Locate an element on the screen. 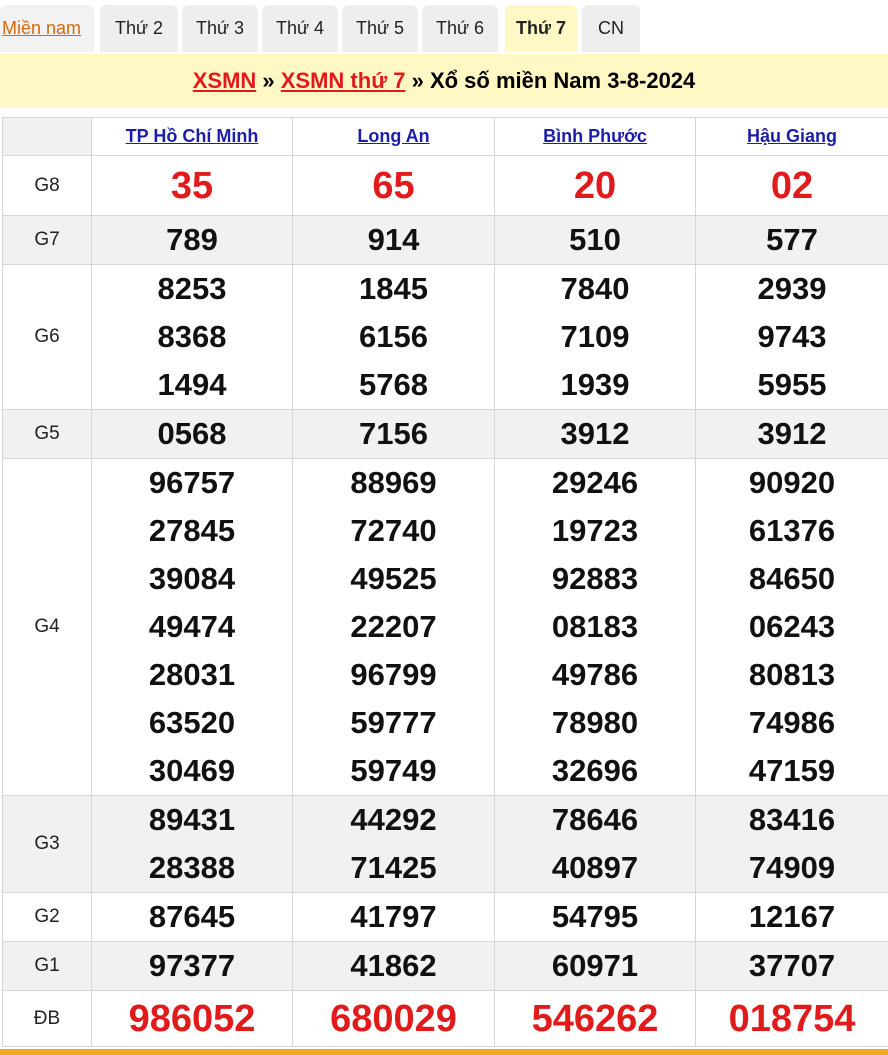 This screenshot has width=888, height=1055. tab-thu-4: Thứ 4 is located at coordinates (300, 28).